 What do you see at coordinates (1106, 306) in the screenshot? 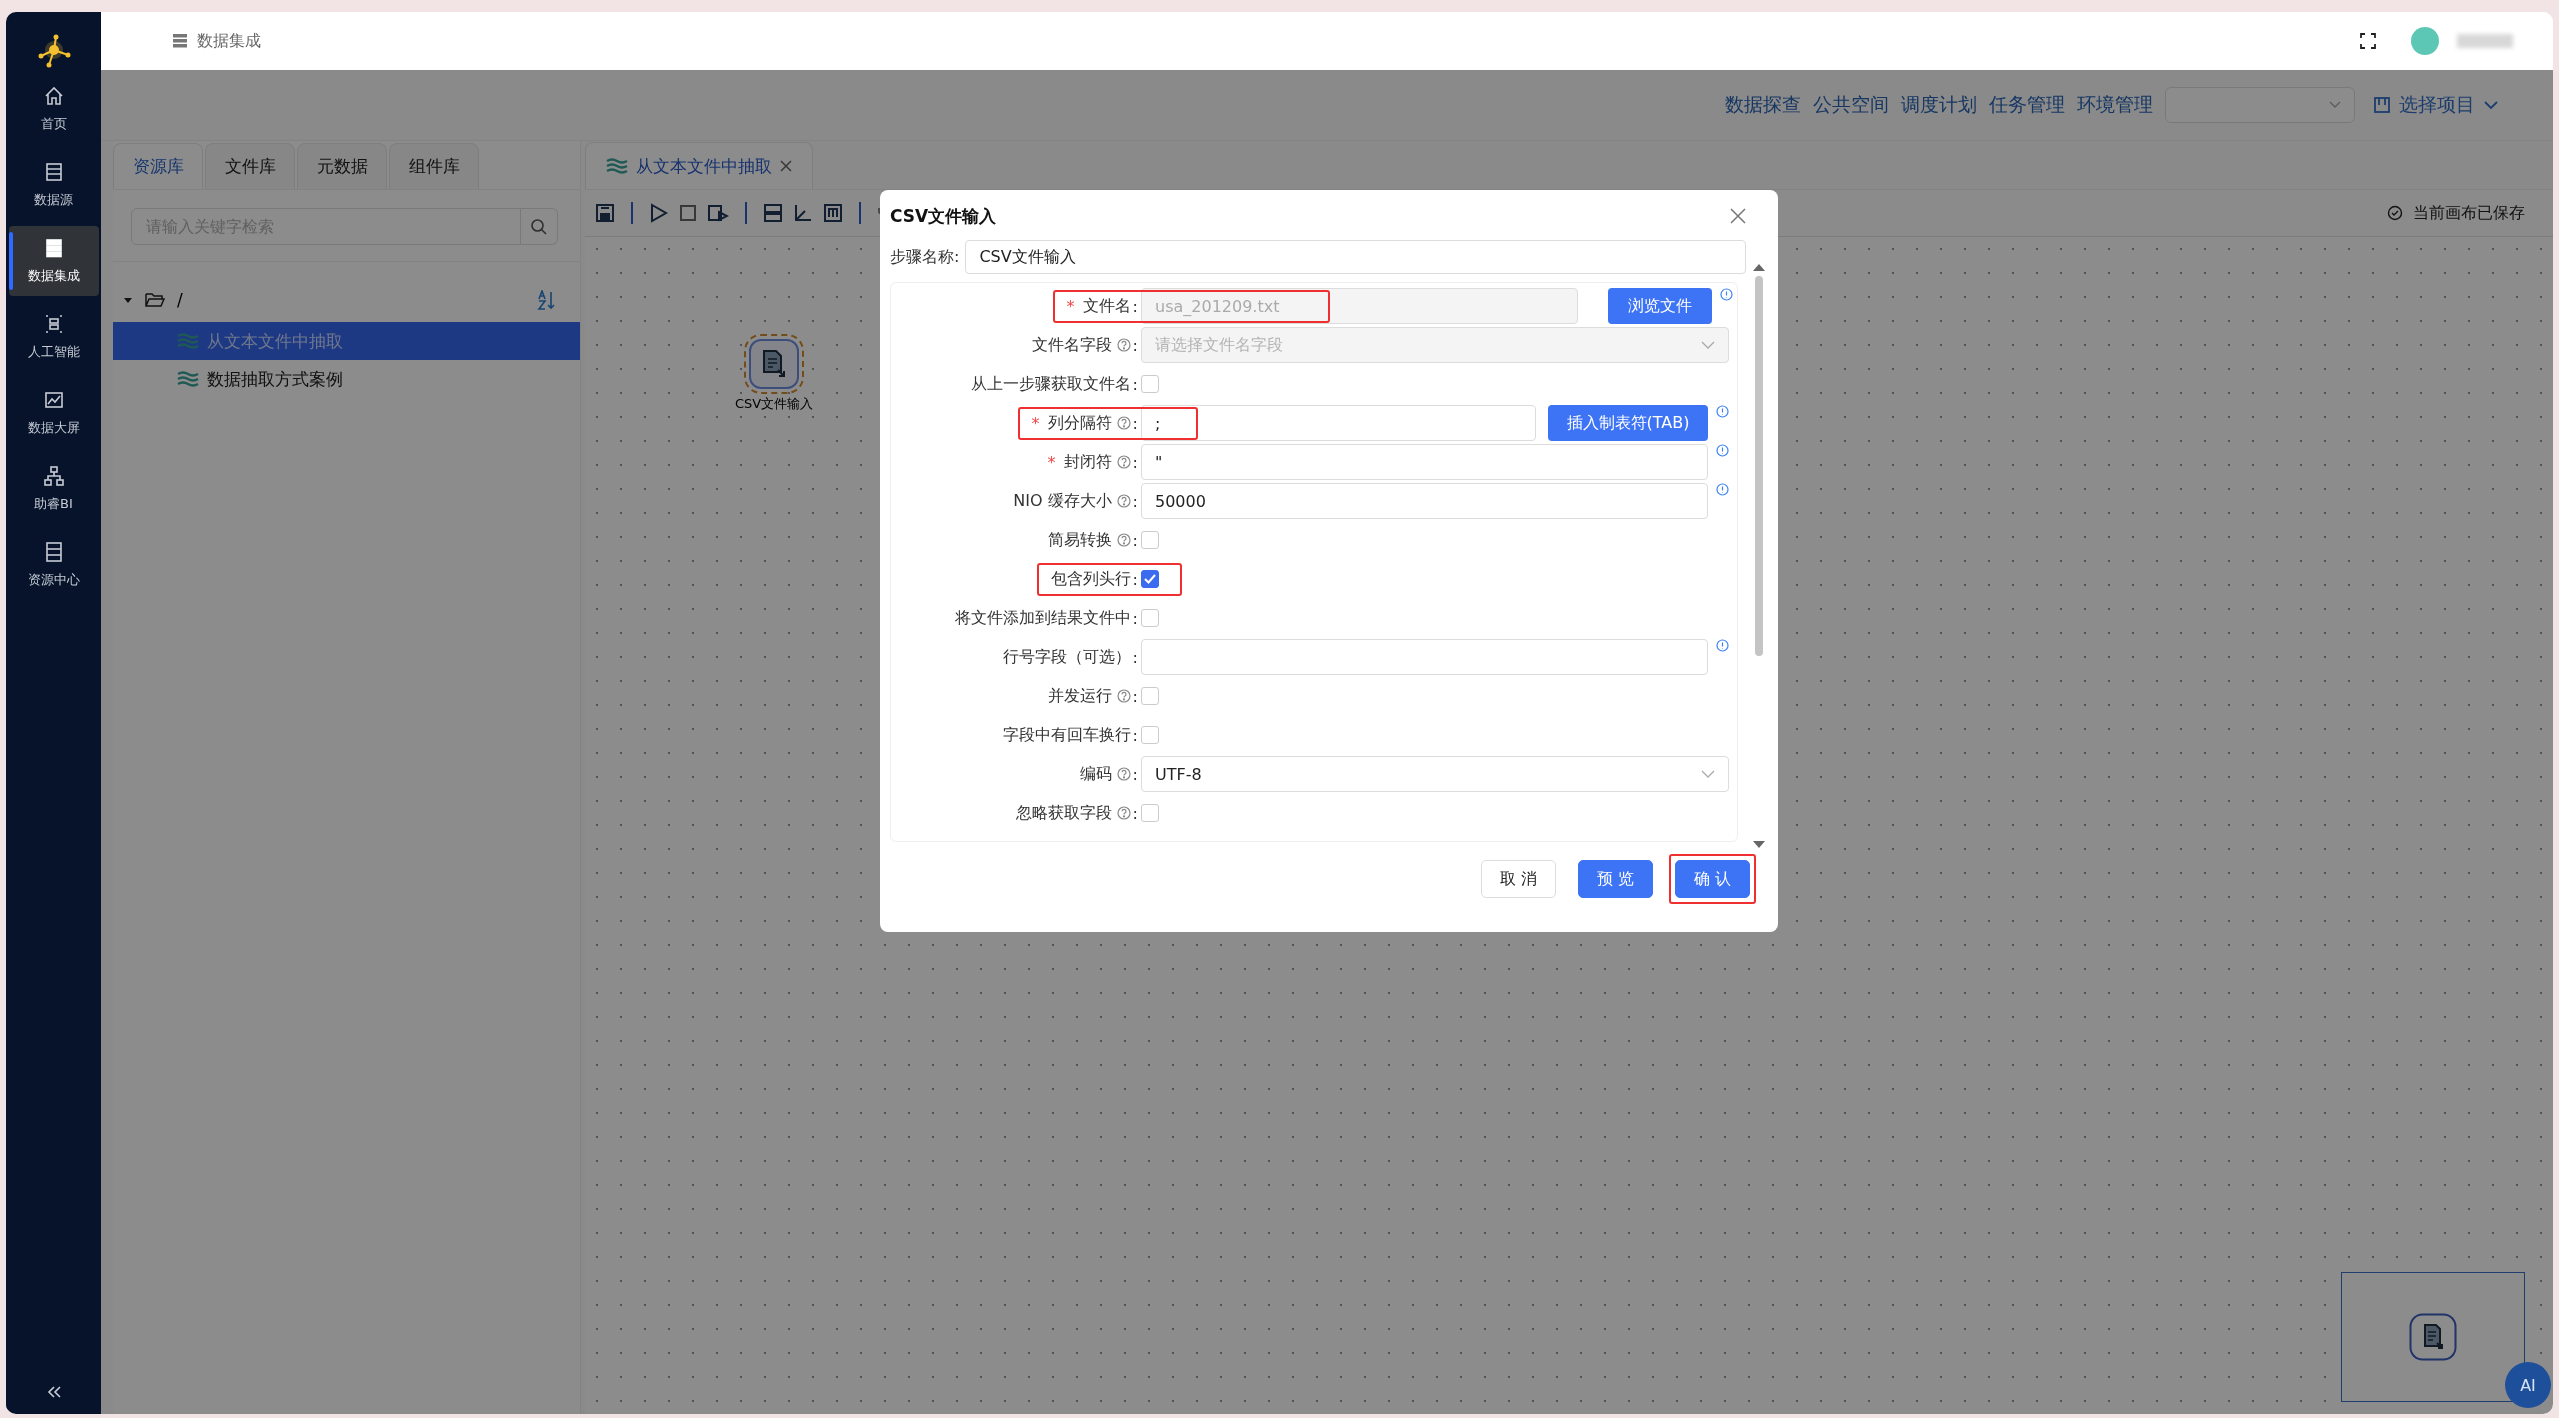
I see `field-label: 文件名` at bounding box center [1106, 306].